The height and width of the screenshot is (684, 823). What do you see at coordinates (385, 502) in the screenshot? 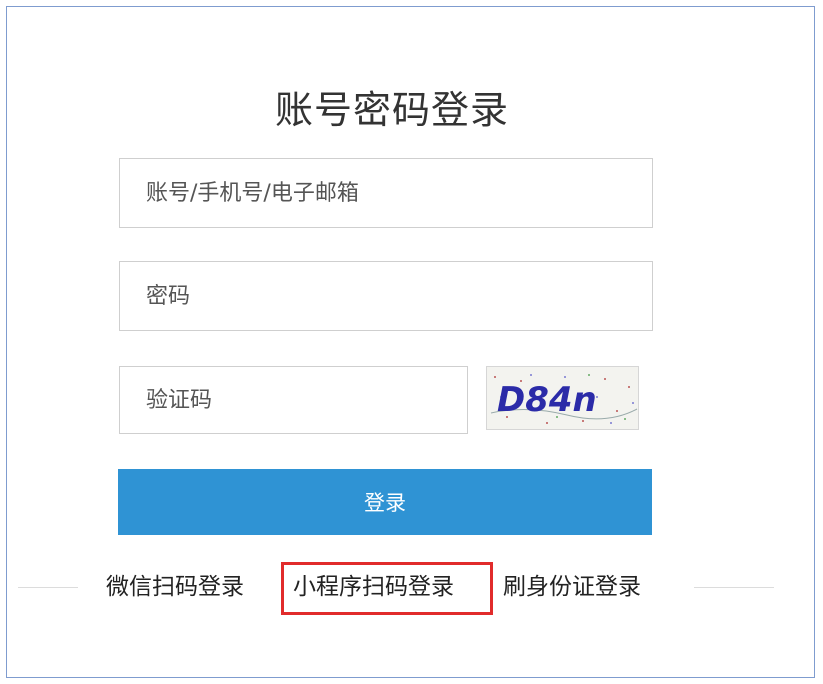
I see `login-button: 登录` at bounding box center [385, 502].